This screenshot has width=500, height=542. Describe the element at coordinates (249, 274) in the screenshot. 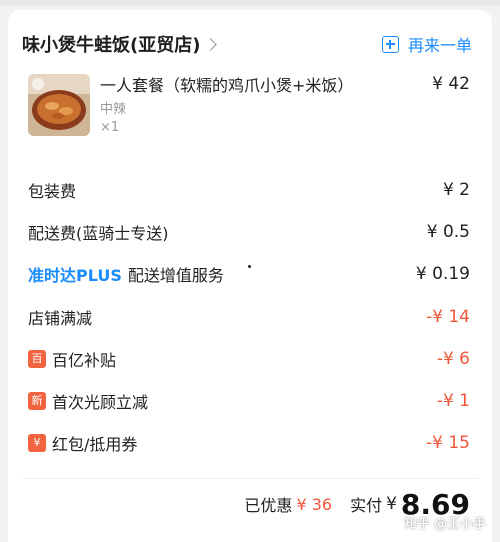

I see `fee-row-ontime: 准时达PLUS 配送增值服务 ¥ 0.19` at that location.